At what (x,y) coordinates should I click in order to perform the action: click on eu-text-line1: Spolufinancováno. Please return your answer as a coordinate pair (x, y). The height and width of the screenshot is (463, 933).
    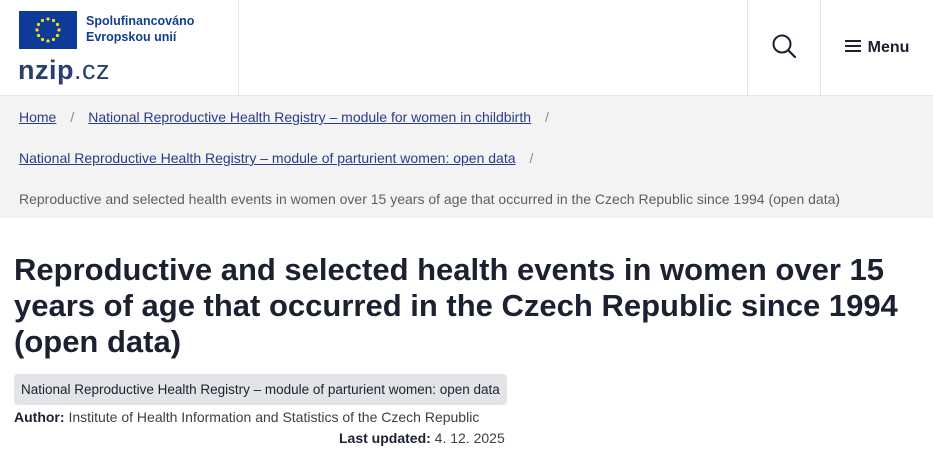
    Looking at the image, I should click on (140, 21).